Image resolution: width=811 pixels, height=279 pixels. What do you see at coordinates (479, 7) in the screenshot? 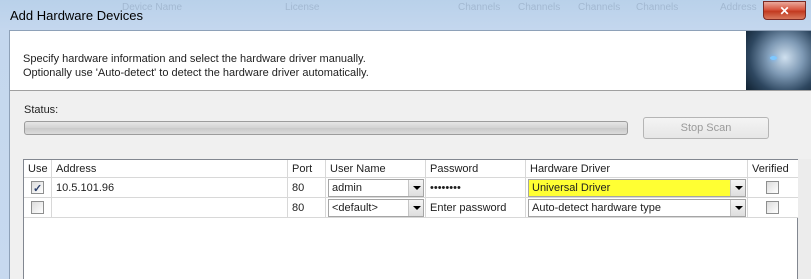
I see `background-column-channels-1: Channels` at bounding box center [479, 7].